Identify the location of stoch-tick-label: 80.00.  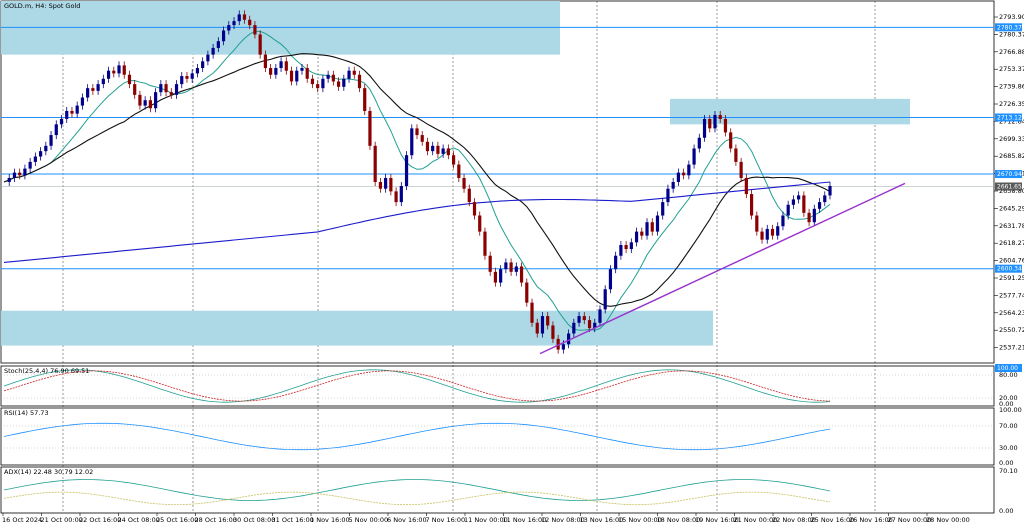
(1008, 375).